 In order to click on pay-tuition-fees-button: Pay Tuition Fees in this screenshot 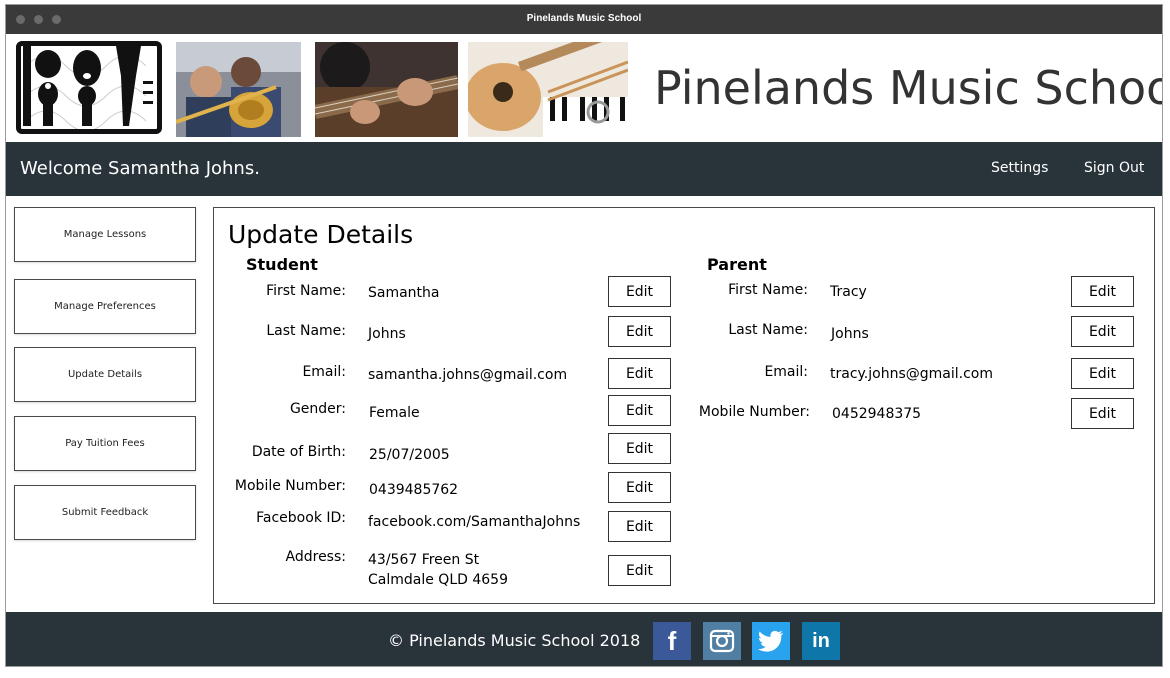, I will do `click(105, 443)`.